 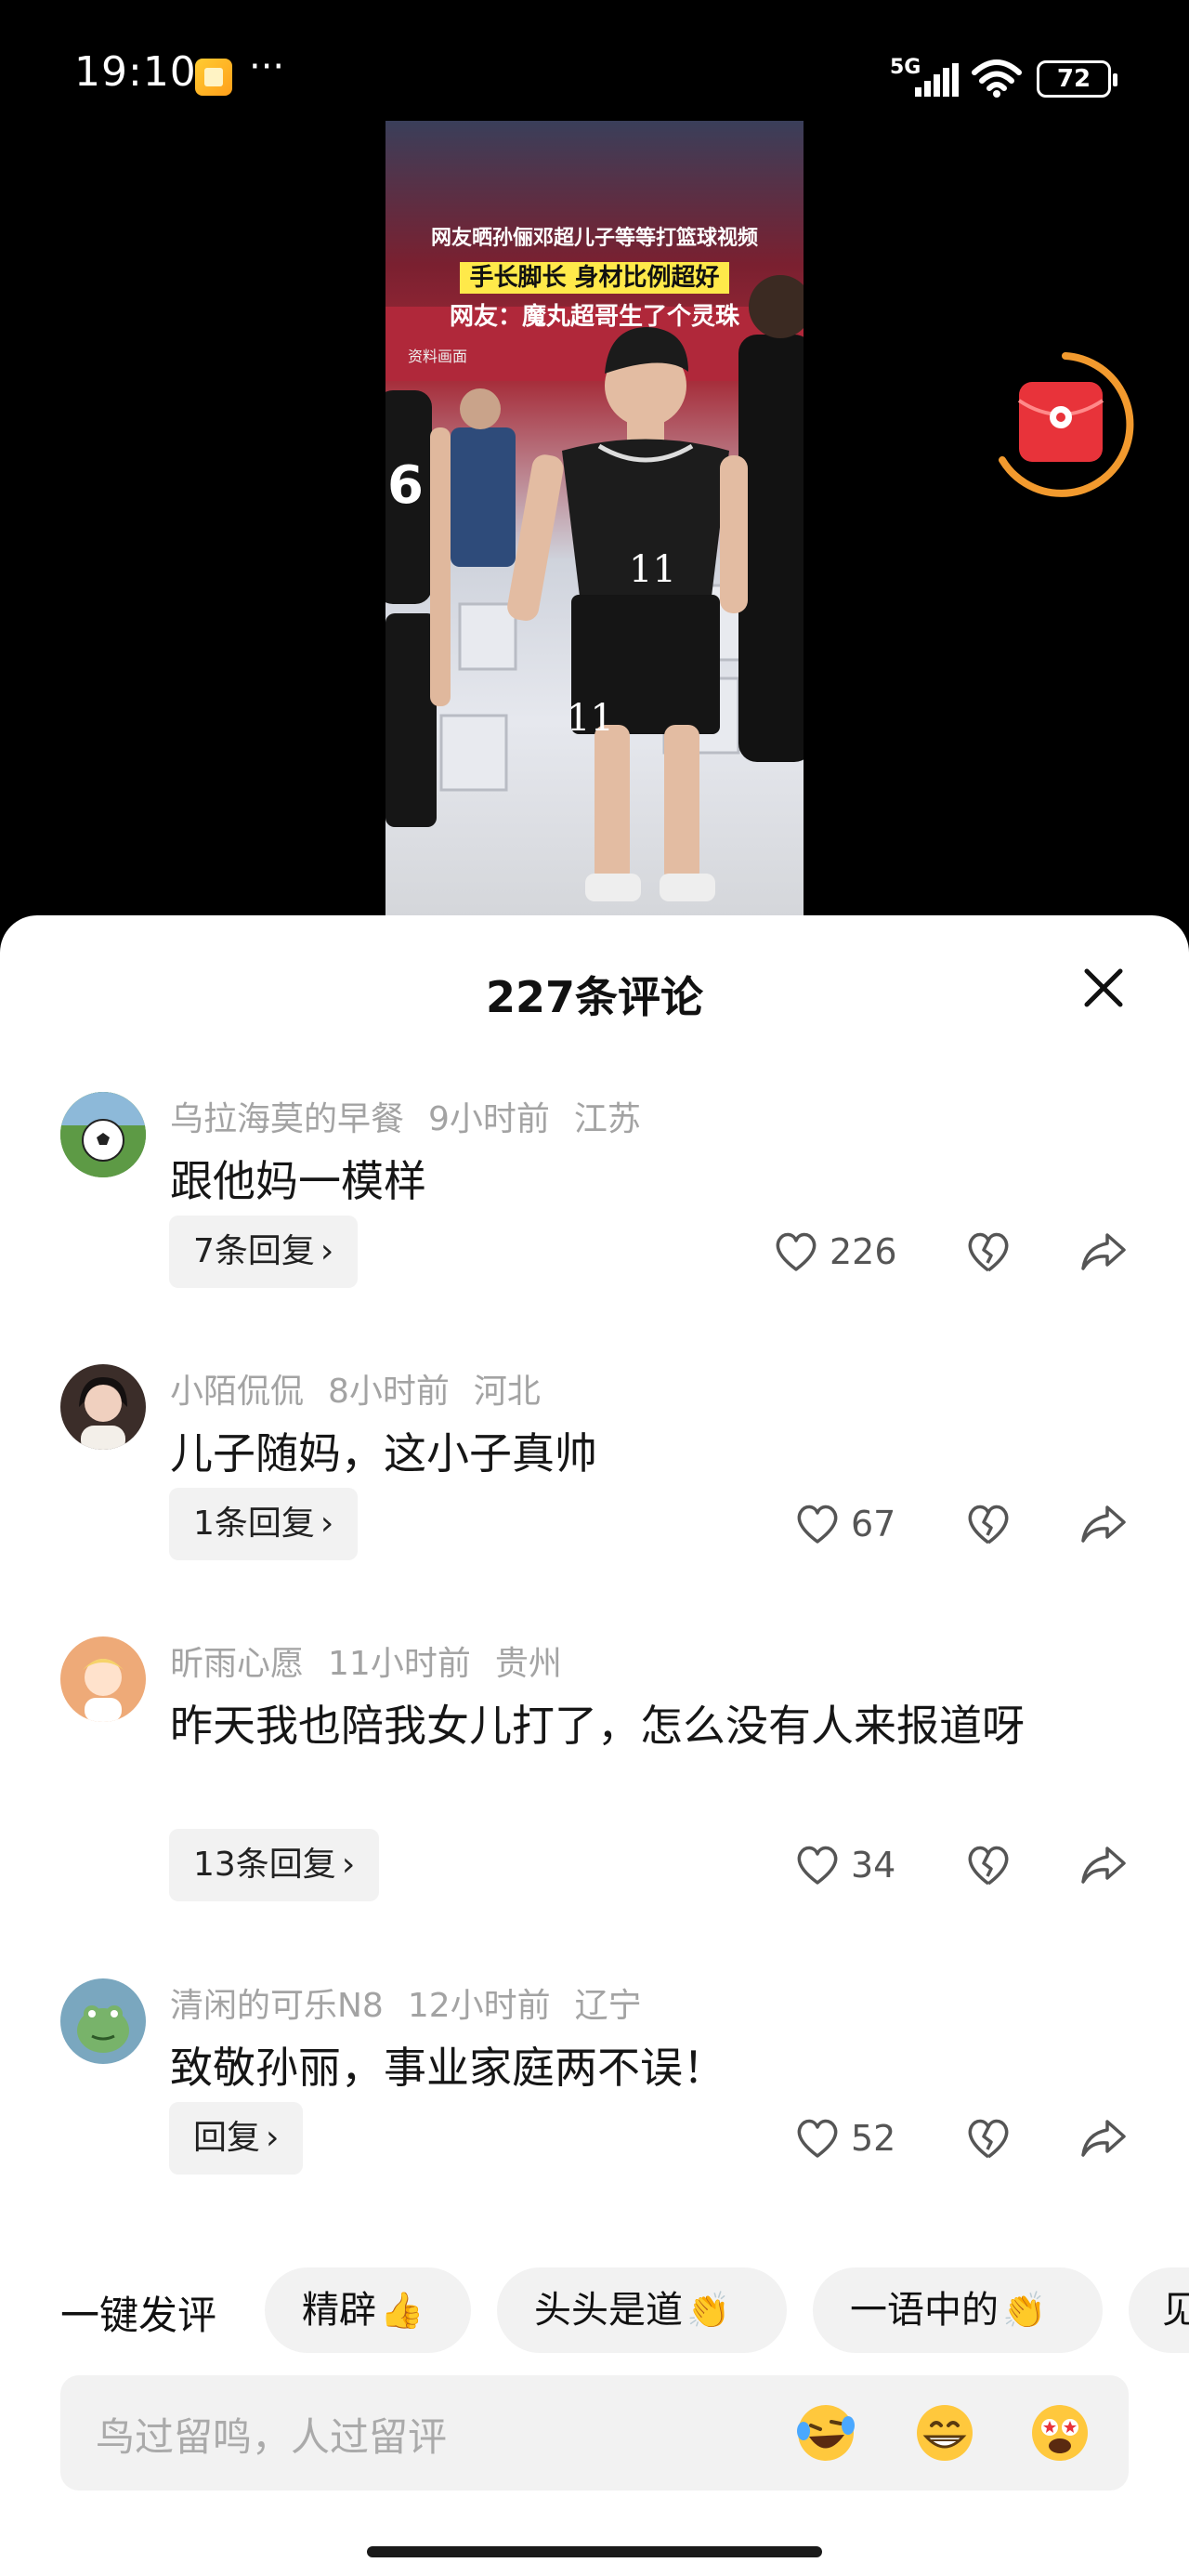 I want to click on chip-text: 见, so click(x=1175, y=2310).